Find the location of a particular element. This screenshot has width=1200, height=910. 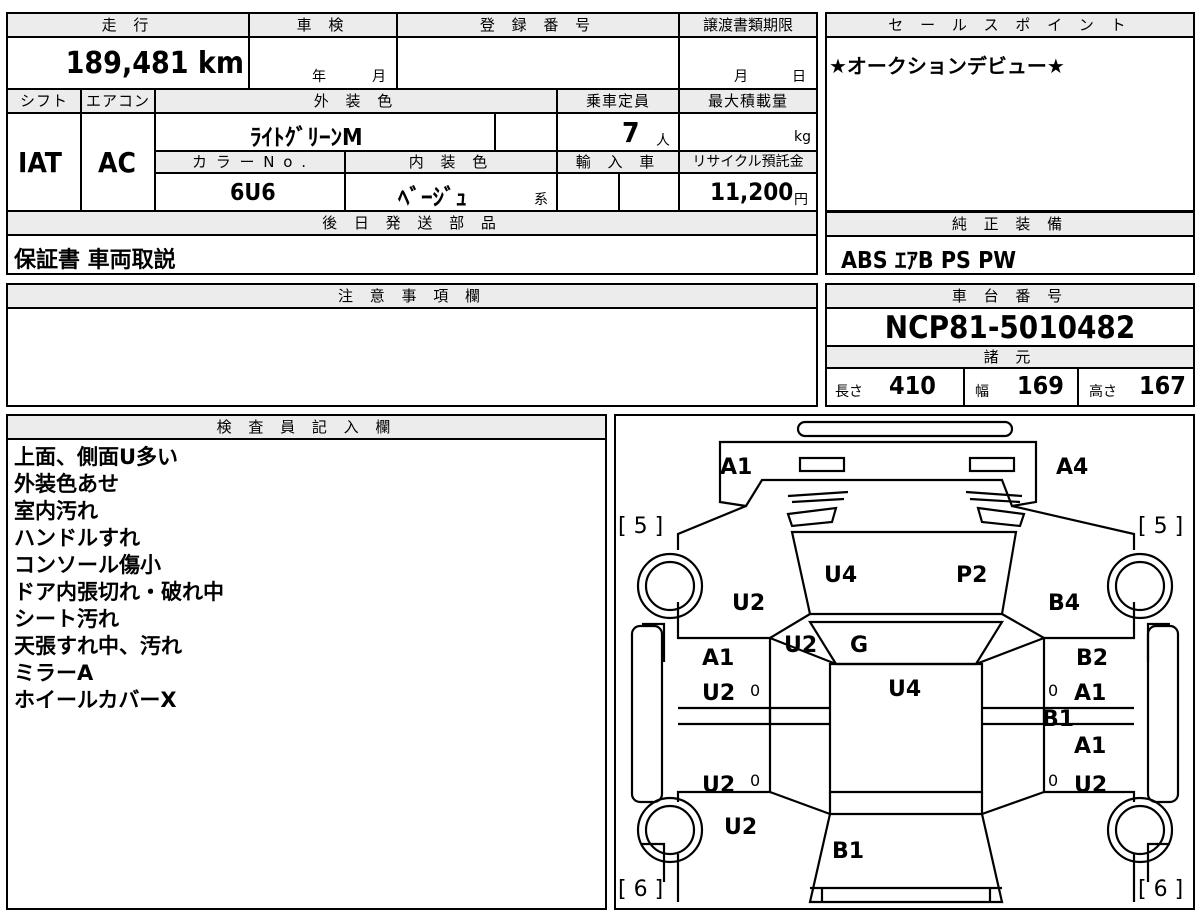

inspection-cell: 年 月 is located at coordinates (324, 64).